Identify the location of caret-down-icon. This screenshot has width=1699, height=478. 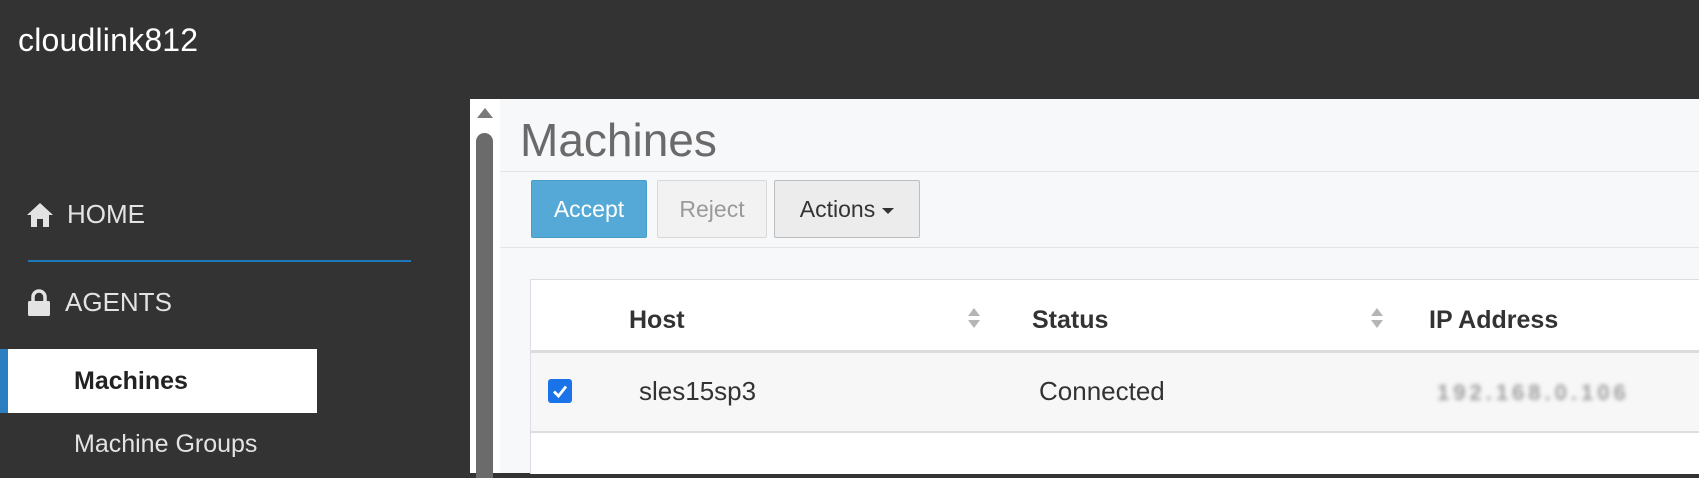
(888, 210).